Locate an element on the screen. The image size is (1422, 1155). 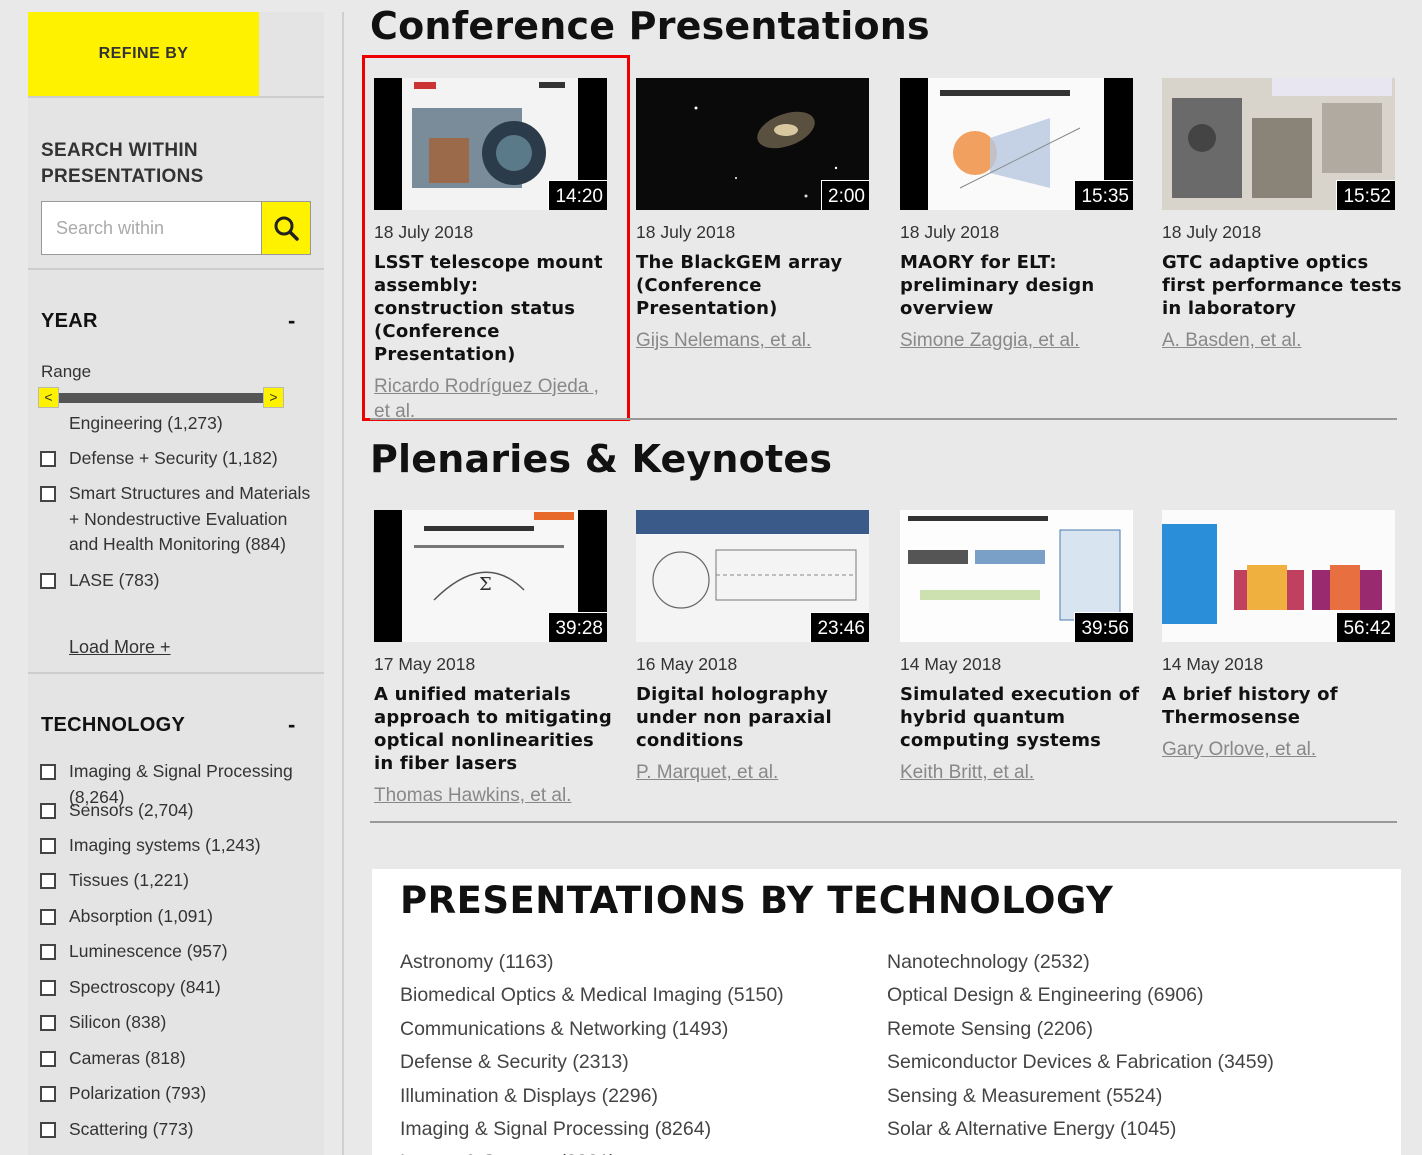
technology-link: Lasers & Sources (2881) is located at coordinates (592, 1150).